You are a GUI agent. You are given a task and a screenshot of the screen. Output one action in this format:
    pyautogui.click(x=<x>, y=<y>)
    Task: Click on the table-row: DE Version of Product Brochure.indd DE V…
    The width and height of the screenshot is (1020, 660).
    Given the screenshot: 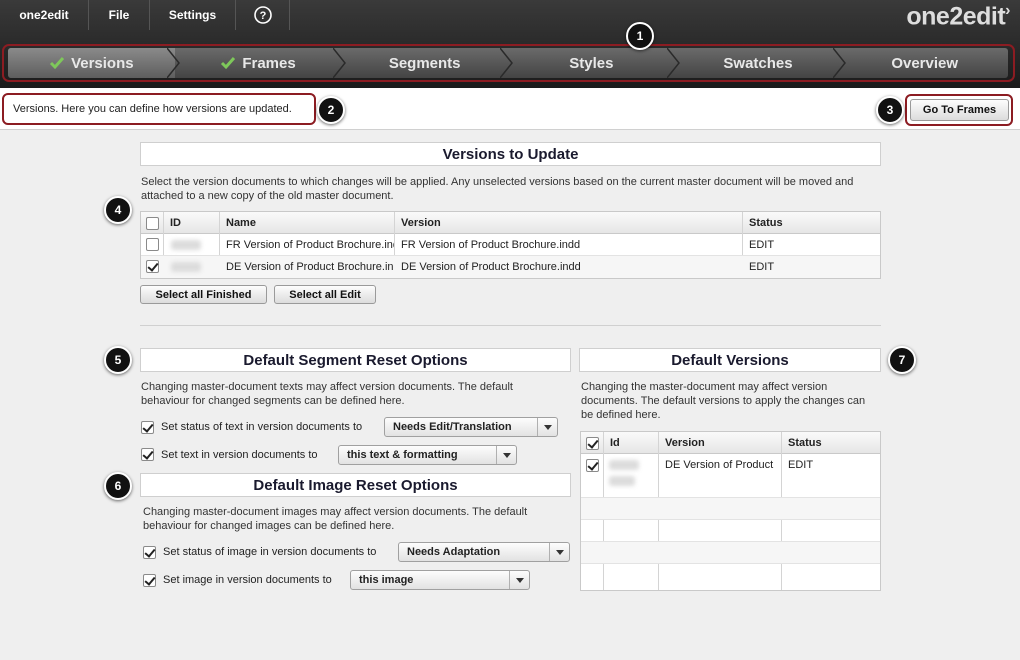 What is the action you would take?
    pyautogui.click(x=510, y=267)
    